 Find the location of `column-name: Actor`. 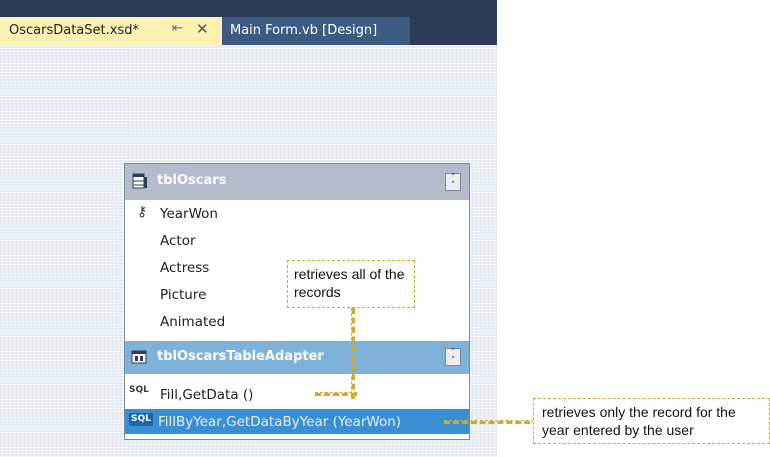

column-name: Actor is located at coordinates (178, 241).